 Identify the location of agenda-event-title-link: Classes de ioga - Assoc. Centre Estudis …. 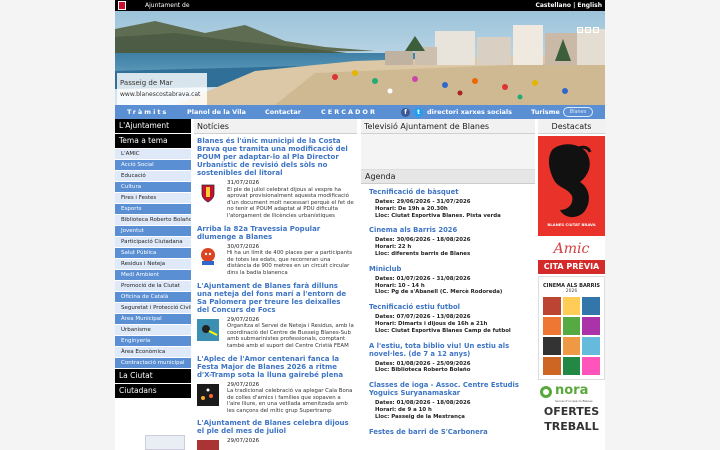
(450, 389).